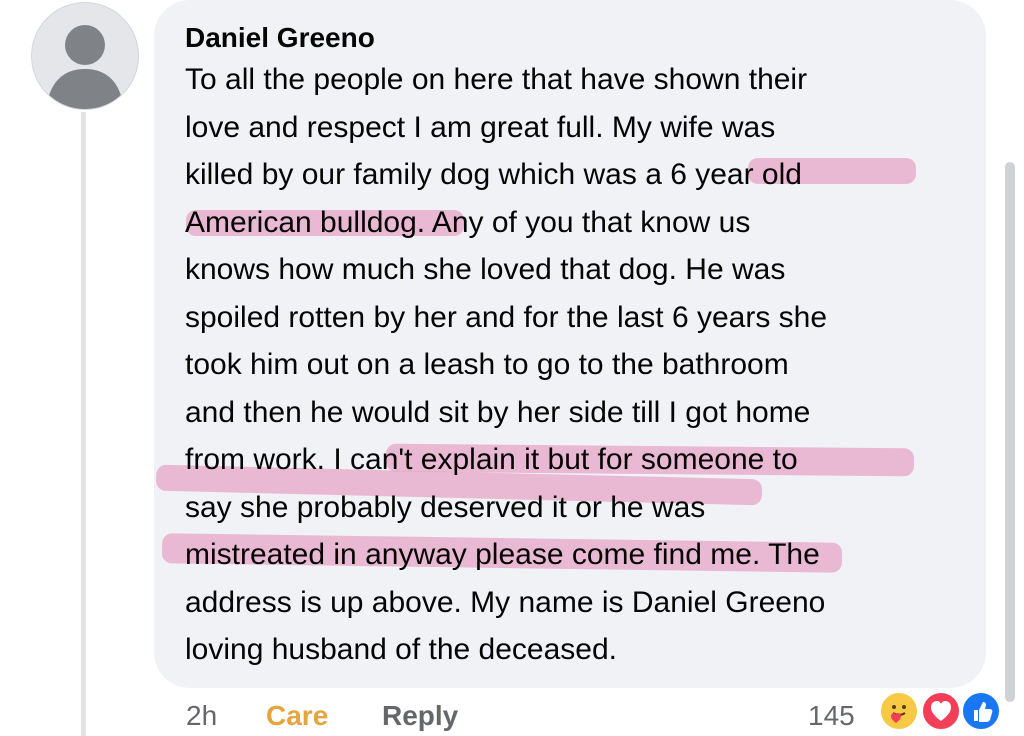 This screenshot has height=736, width=1024. Describe the element at coordinates (297, 716) in the screenshot. I see `care-reaction-button: Care` at that location.